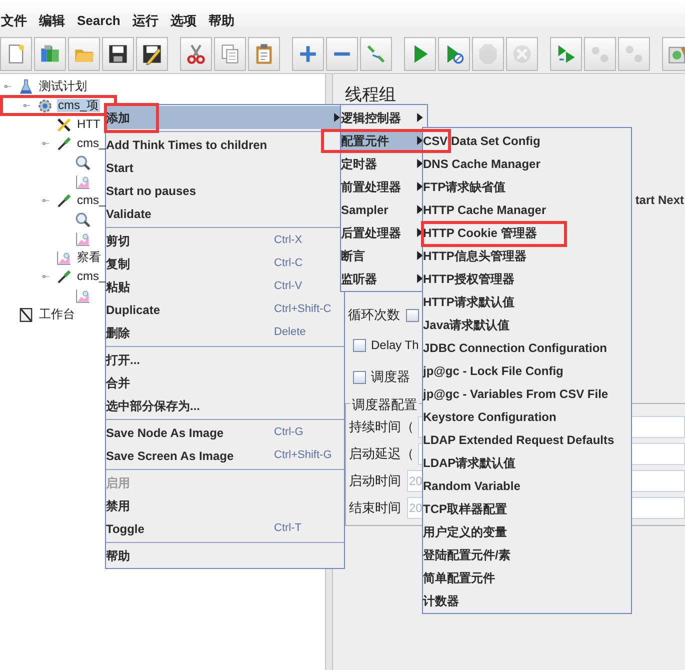 This screenshot has height=670, width=685. I want to click on checkbox-label: Delay Th, so click(395, 345).